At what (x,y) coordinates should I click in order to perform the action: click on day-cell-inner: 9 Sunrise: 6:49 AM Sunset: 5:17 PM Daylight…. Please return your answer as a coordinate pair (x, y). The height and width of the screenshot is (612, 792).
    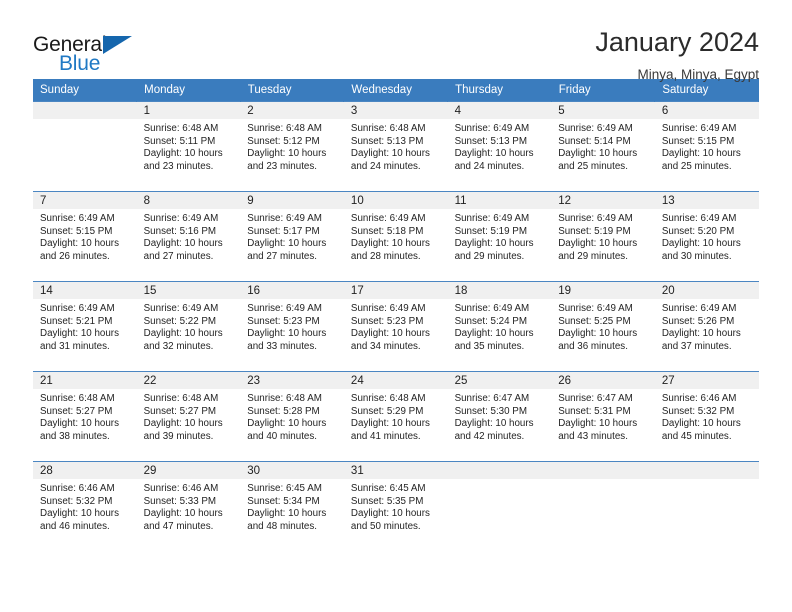
    Looking at the image, I should click on (292, 236).